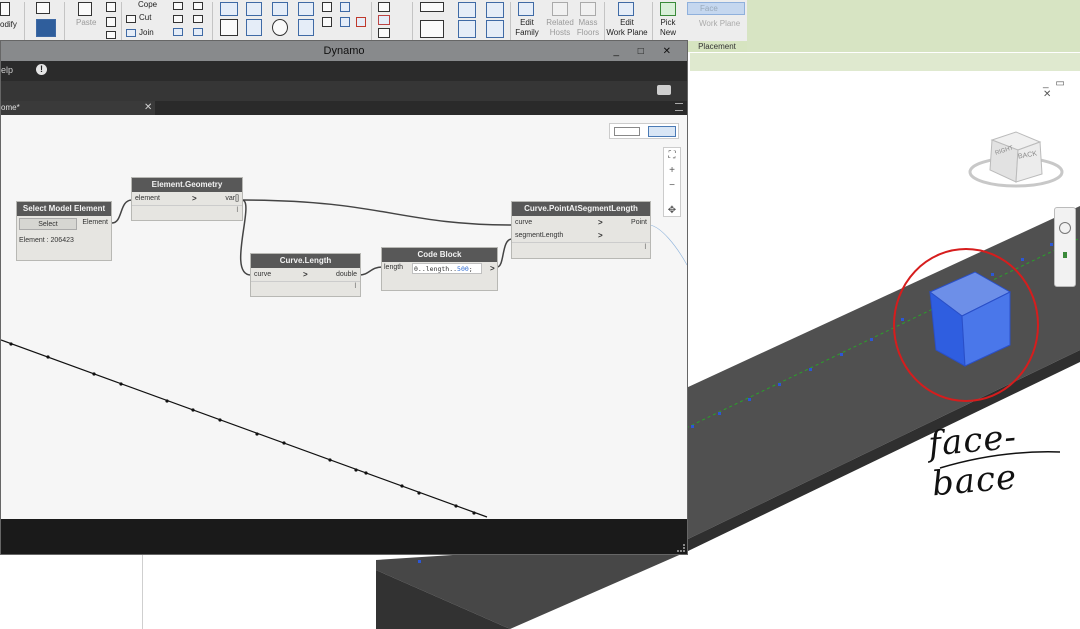 The width and height of the screenshot is (1080, 629). Describe the element at coordinates (1065, 228) in the screenshot. I see `steering-wheel-icon` at that location.